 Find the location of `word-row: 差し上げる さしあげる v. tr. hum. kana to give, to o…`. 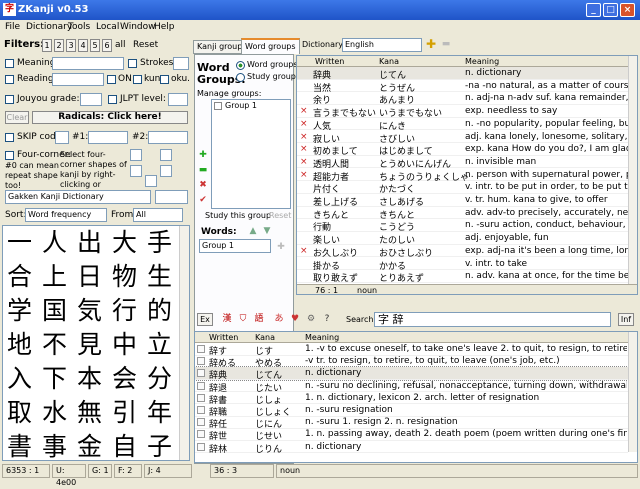

word-row: 差し上げる さしあげる v. tr. hum. kana to give, to o… is located at coordinates (463, 201).